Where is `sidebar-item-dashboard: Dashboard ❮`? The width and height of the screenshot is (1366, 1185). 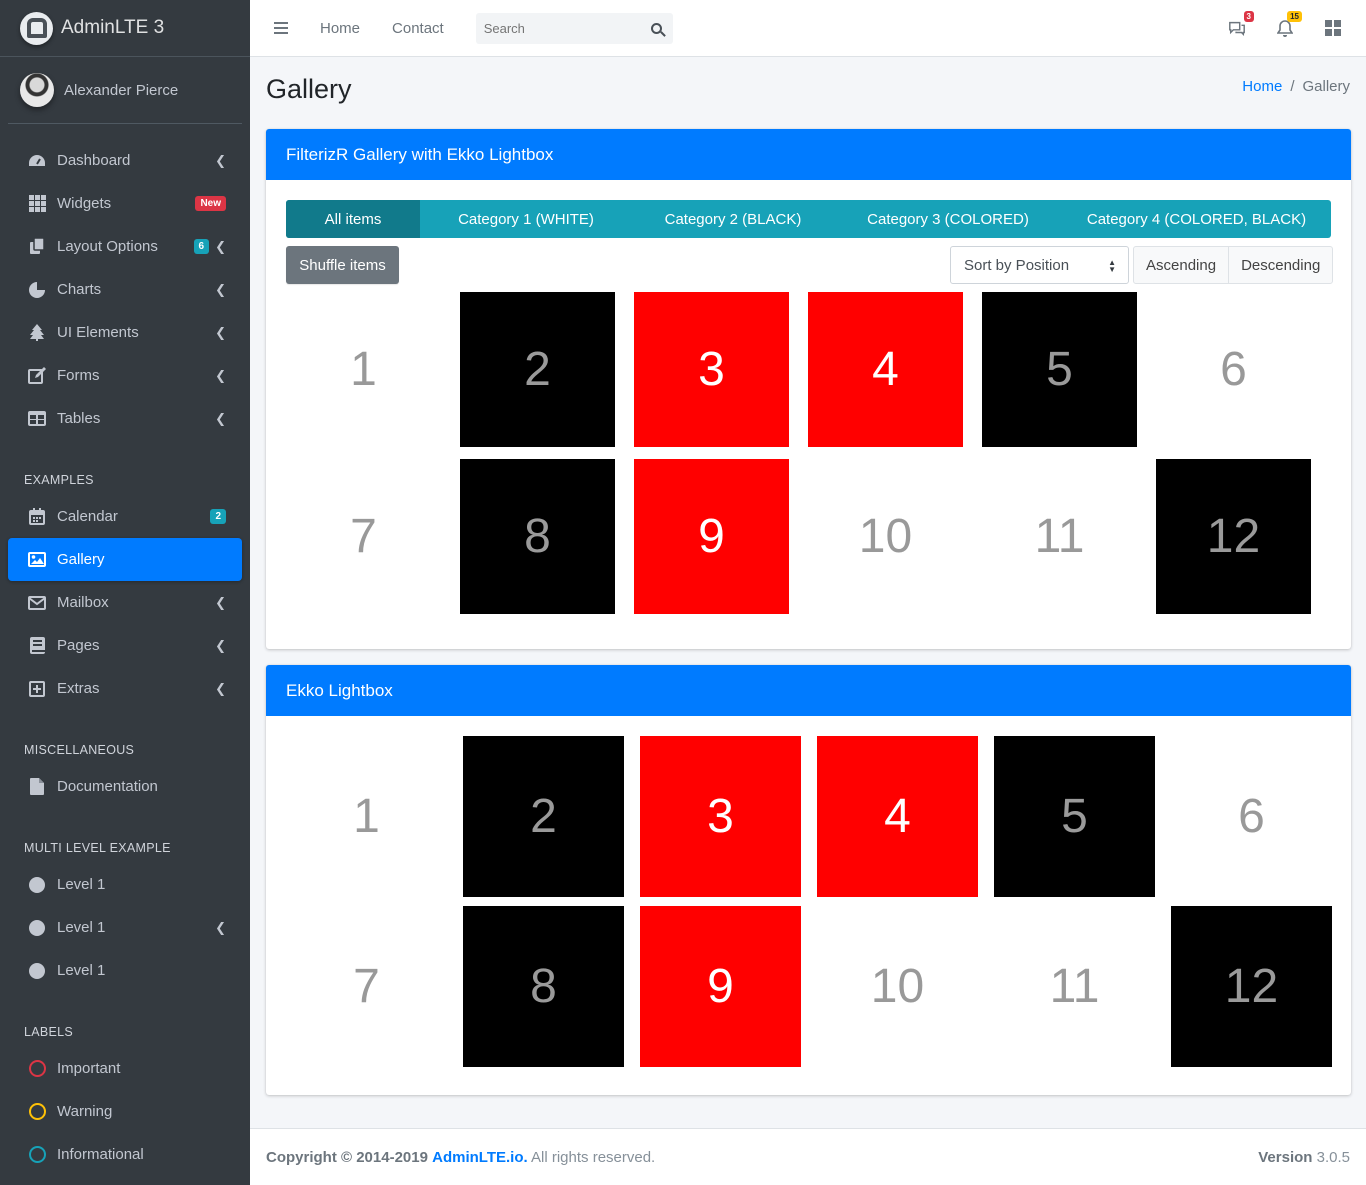
sidebar-item-dashboard: Dashboard ❮ is located at coordinates (125, 160).